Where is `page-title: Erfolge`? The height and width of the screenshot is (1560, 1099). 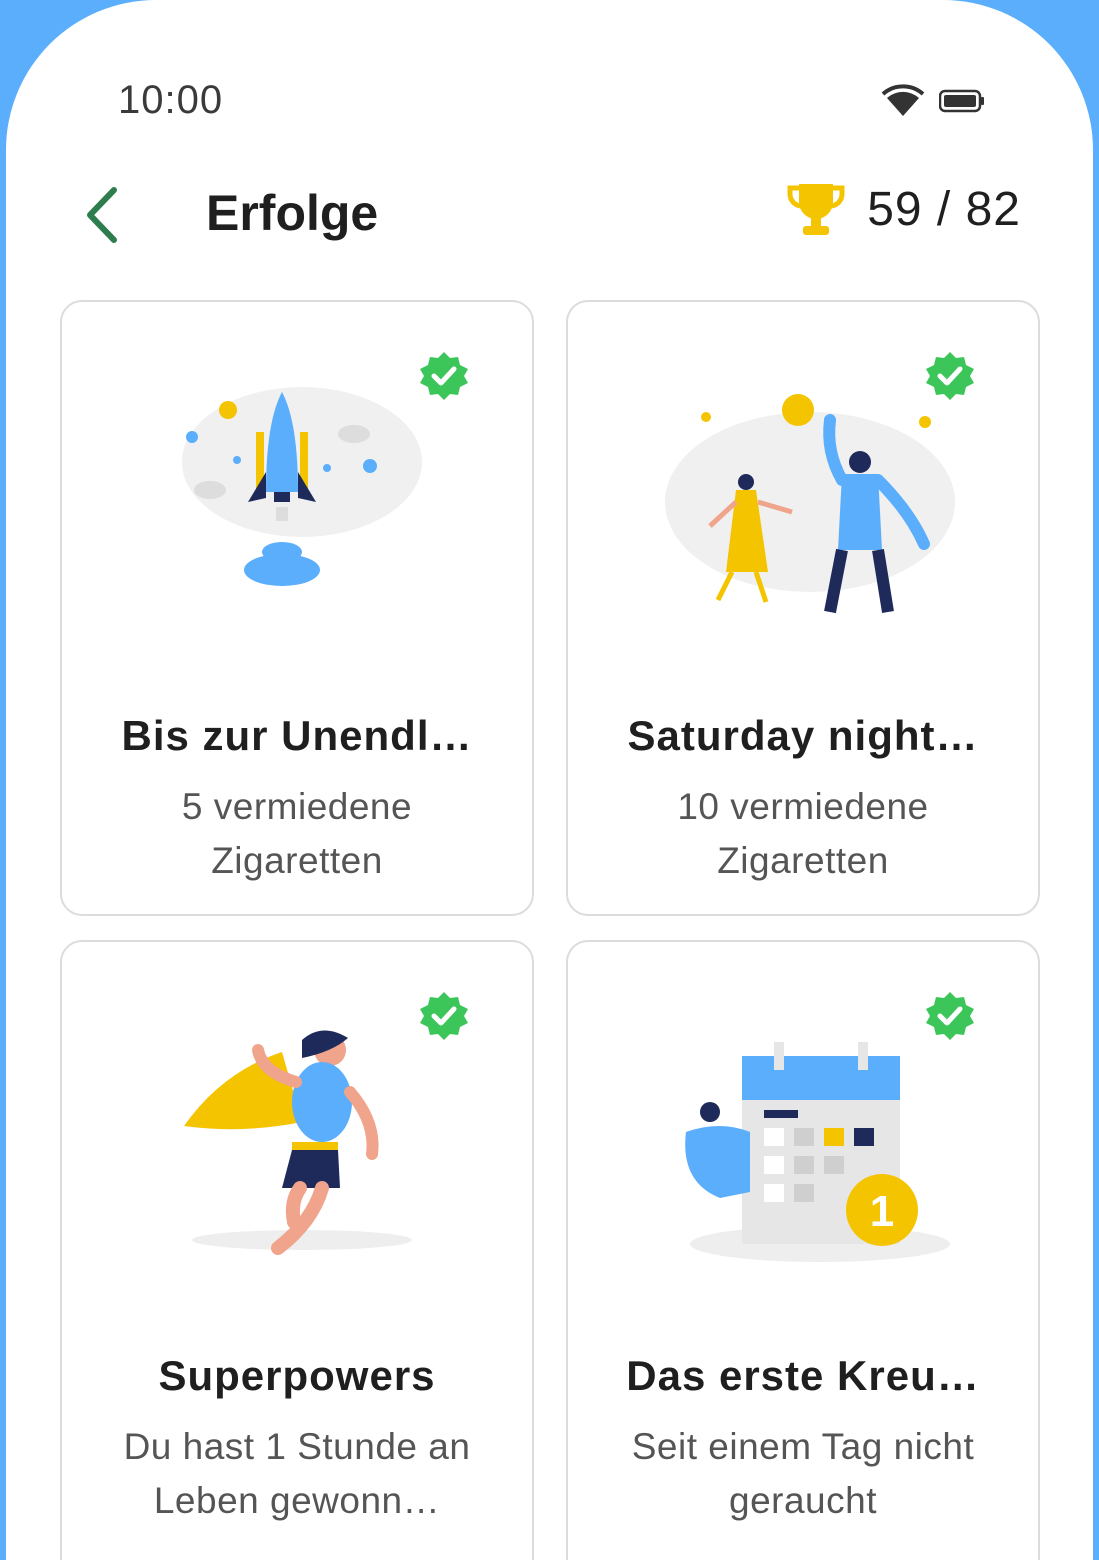 page-title: Erfolge is located at coordinates (292, 213).